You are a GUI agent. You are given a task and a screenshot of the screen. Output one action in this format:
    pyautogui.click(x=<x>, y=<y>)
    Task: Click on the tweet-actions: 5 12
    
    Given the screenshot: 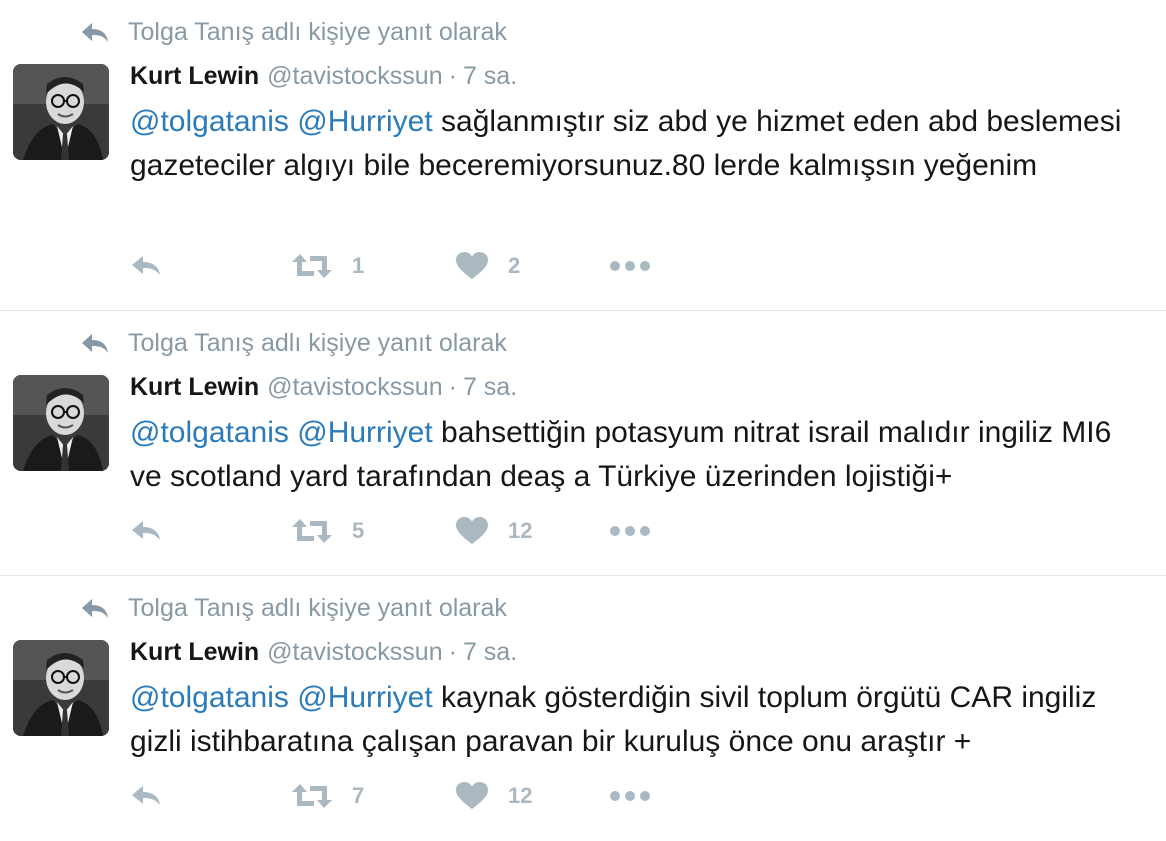 What is the action you would take?
    pyautogui.click(x=390, y=531)
    